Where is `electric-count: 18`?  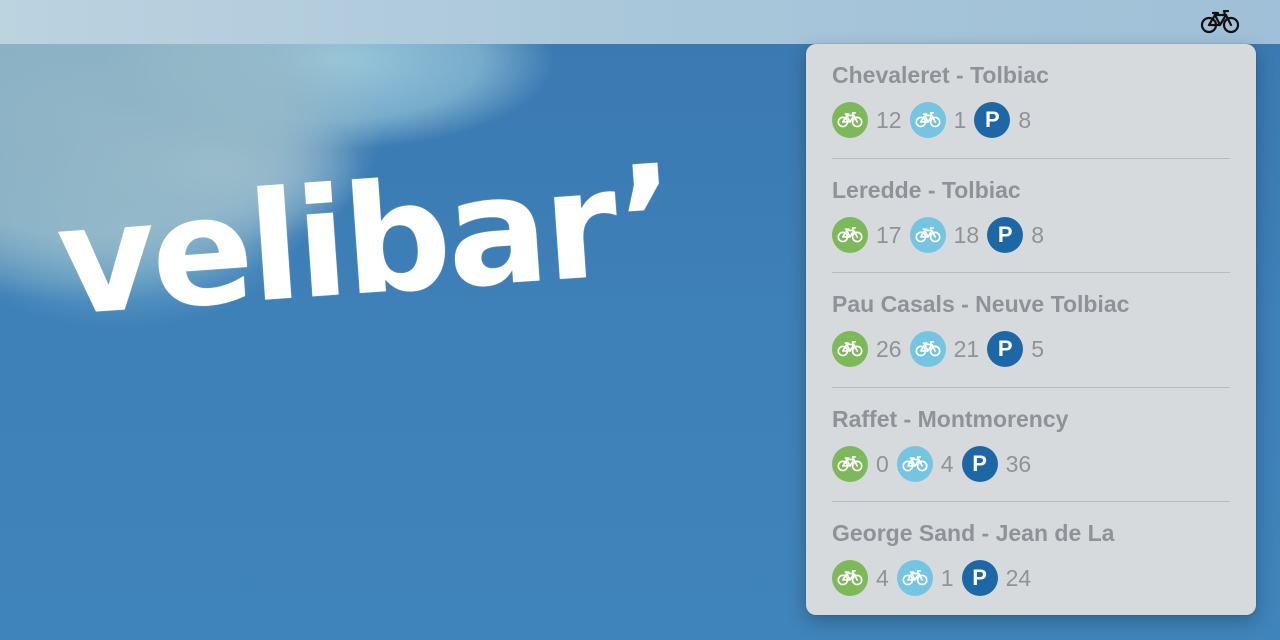 electric-count: 18 is located at coordinates (966, 234).